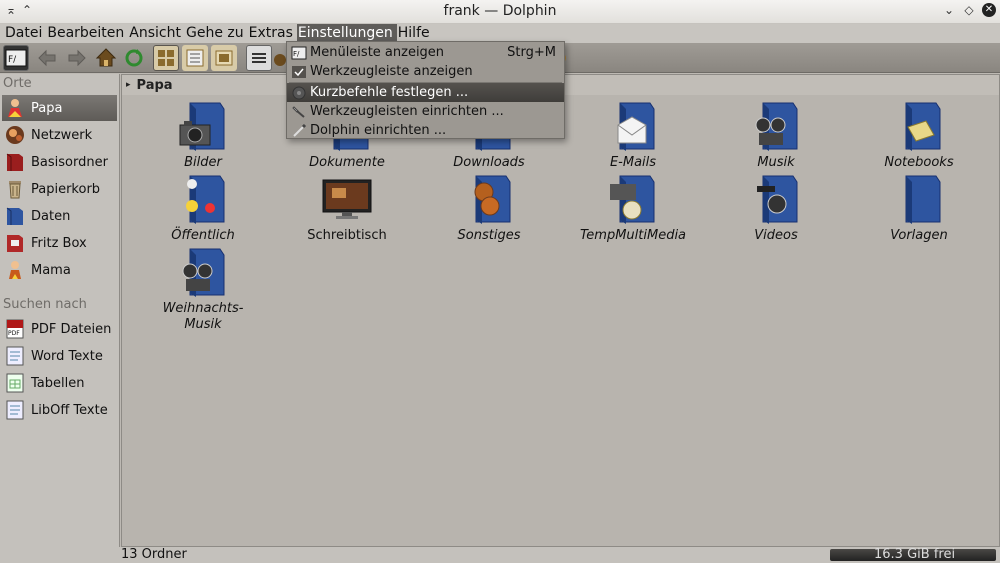 The image size is (1000, 563). What do you see at coordinates (913, 554) in the screenshot?
I see `free-space-indicator: 16.3 GiB frei` at bounding box center [913, 554].